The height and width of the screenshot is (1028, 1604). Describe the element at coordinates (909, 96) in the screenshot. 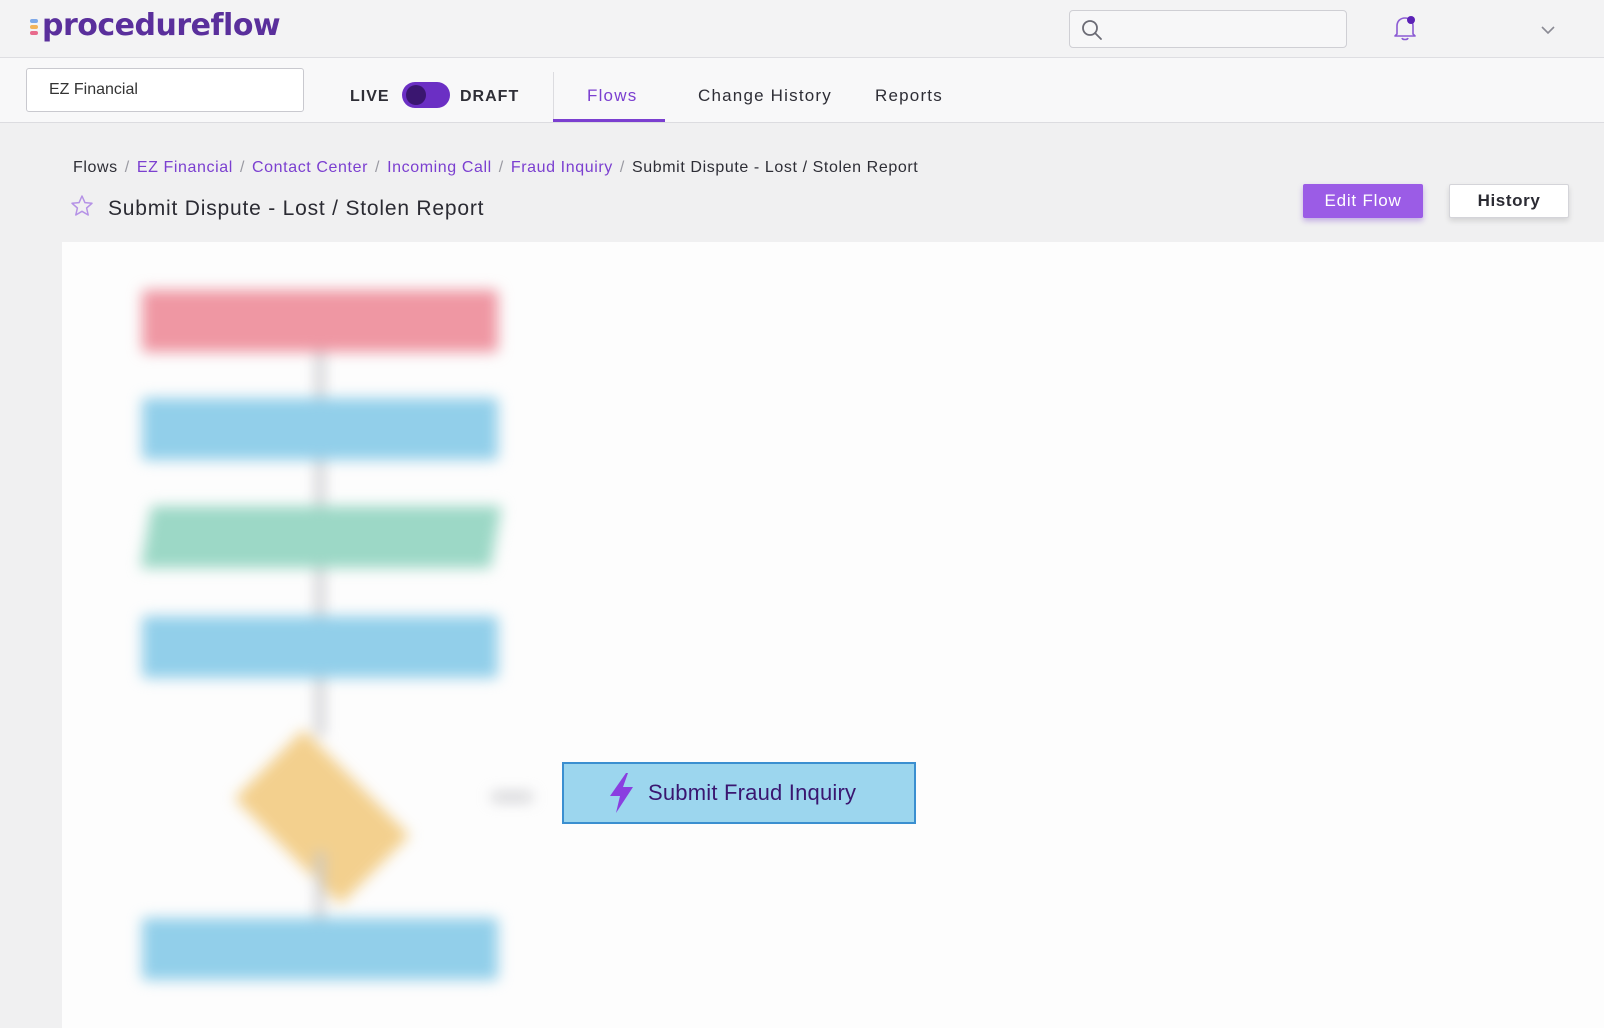

I see `tab-reports: Reports` at that location.